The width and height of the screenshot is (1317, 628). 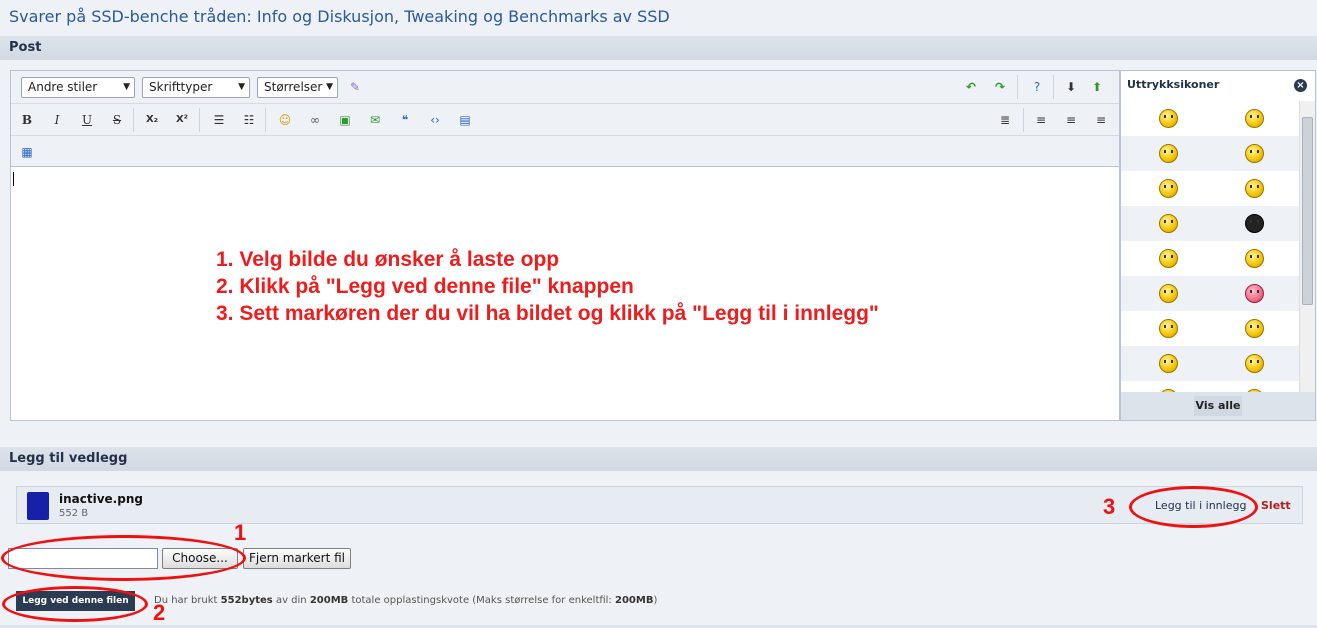 What do you see at coordinates (1000, 87) in the screenshot?
I see `redo-icon: ↷` at bounding box center [1000, 87].